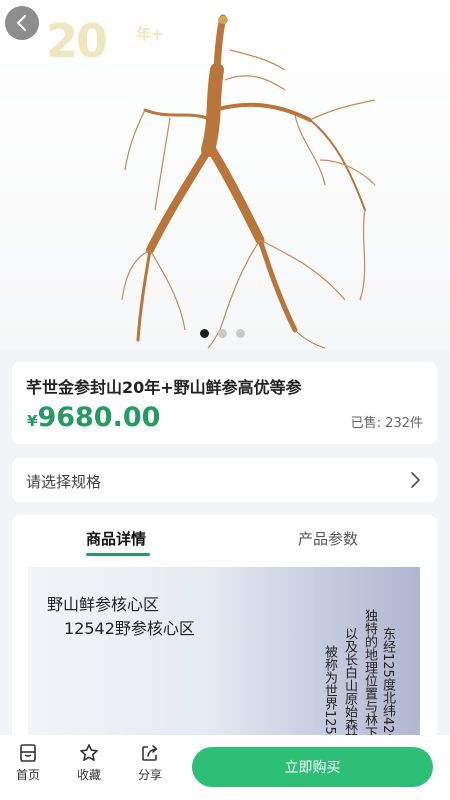 This screenshot has width=450, height=800. I want to click on age-badge-number: 20, so click(77, 41).